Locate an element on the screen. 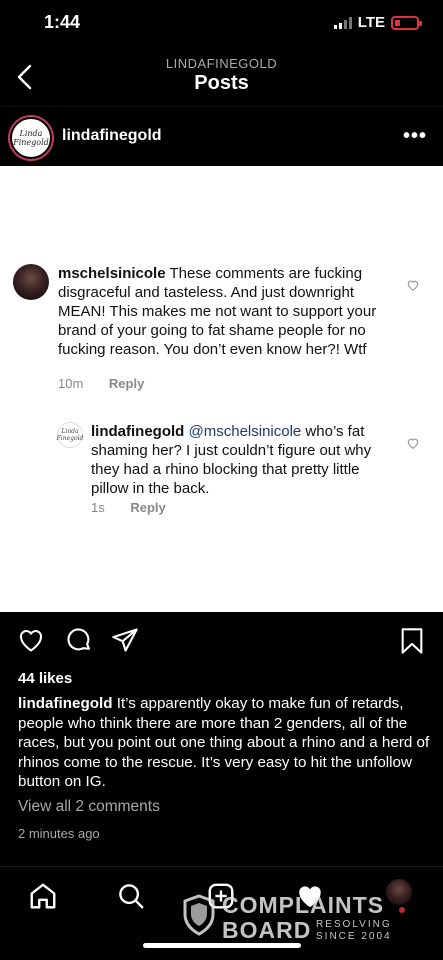 The width and height of the screenshot is (443, 960). post-avatar: Linda Finegold is located at coordinates (31, 138).